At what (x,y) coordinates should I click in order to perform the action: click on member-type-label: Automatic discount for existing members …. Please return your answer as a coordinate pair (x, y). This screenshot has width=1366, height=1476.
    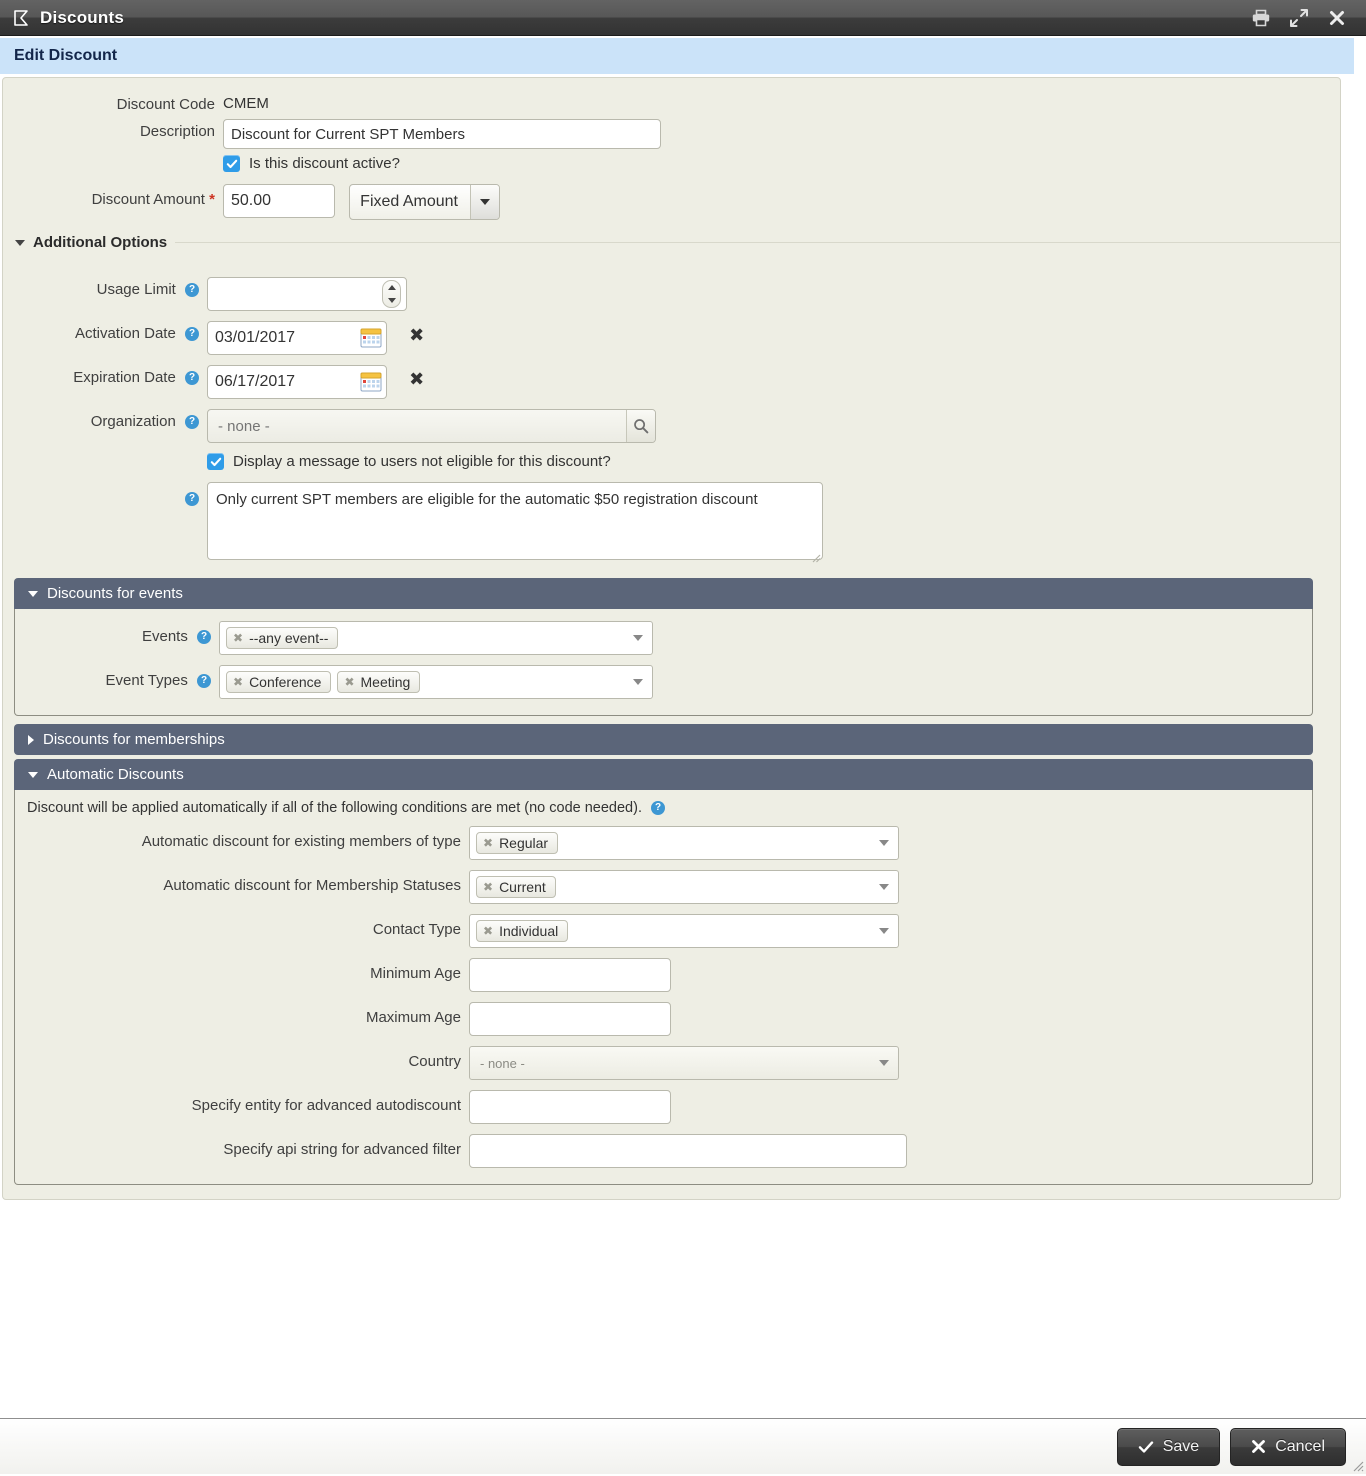
    Looking at the image, I should click on (301, 841).